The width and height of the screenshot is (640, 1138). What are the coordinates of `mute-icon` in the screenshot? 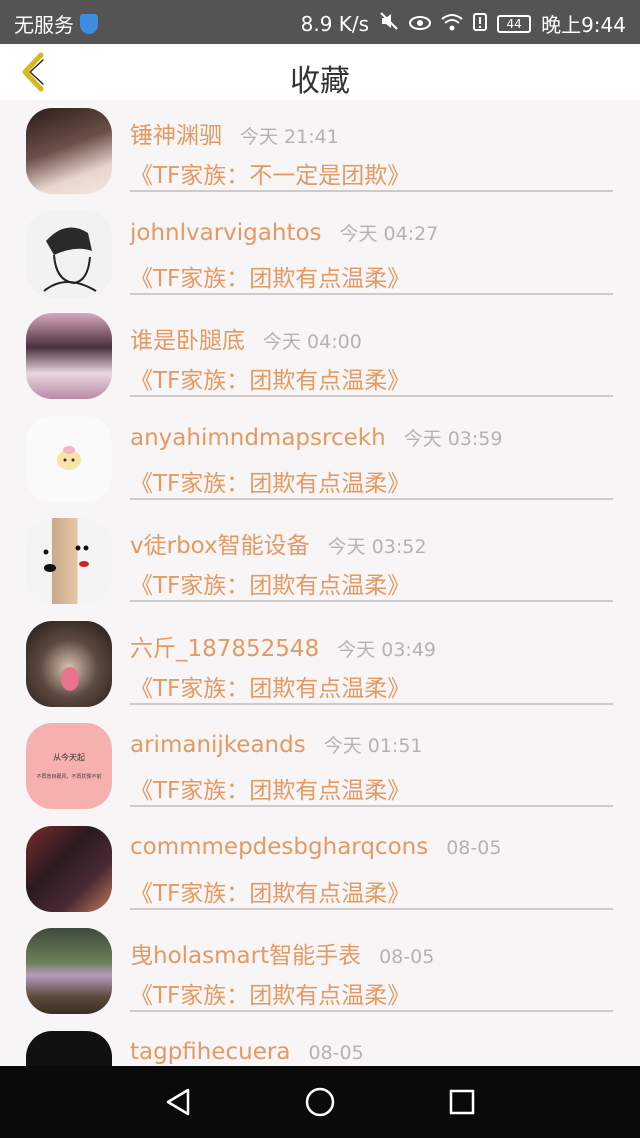 It's located at (389, 23).